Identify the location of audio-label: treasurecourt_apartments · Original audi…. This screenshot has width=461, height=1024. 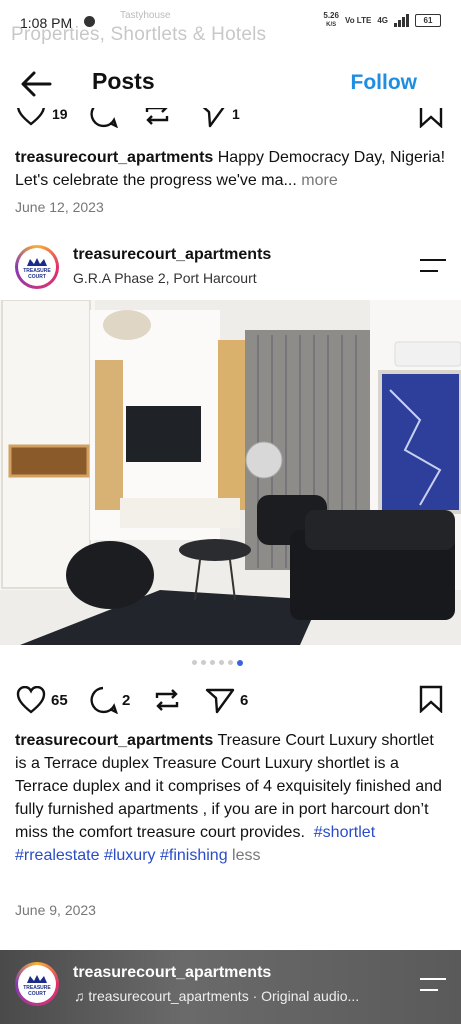
(224, 996).